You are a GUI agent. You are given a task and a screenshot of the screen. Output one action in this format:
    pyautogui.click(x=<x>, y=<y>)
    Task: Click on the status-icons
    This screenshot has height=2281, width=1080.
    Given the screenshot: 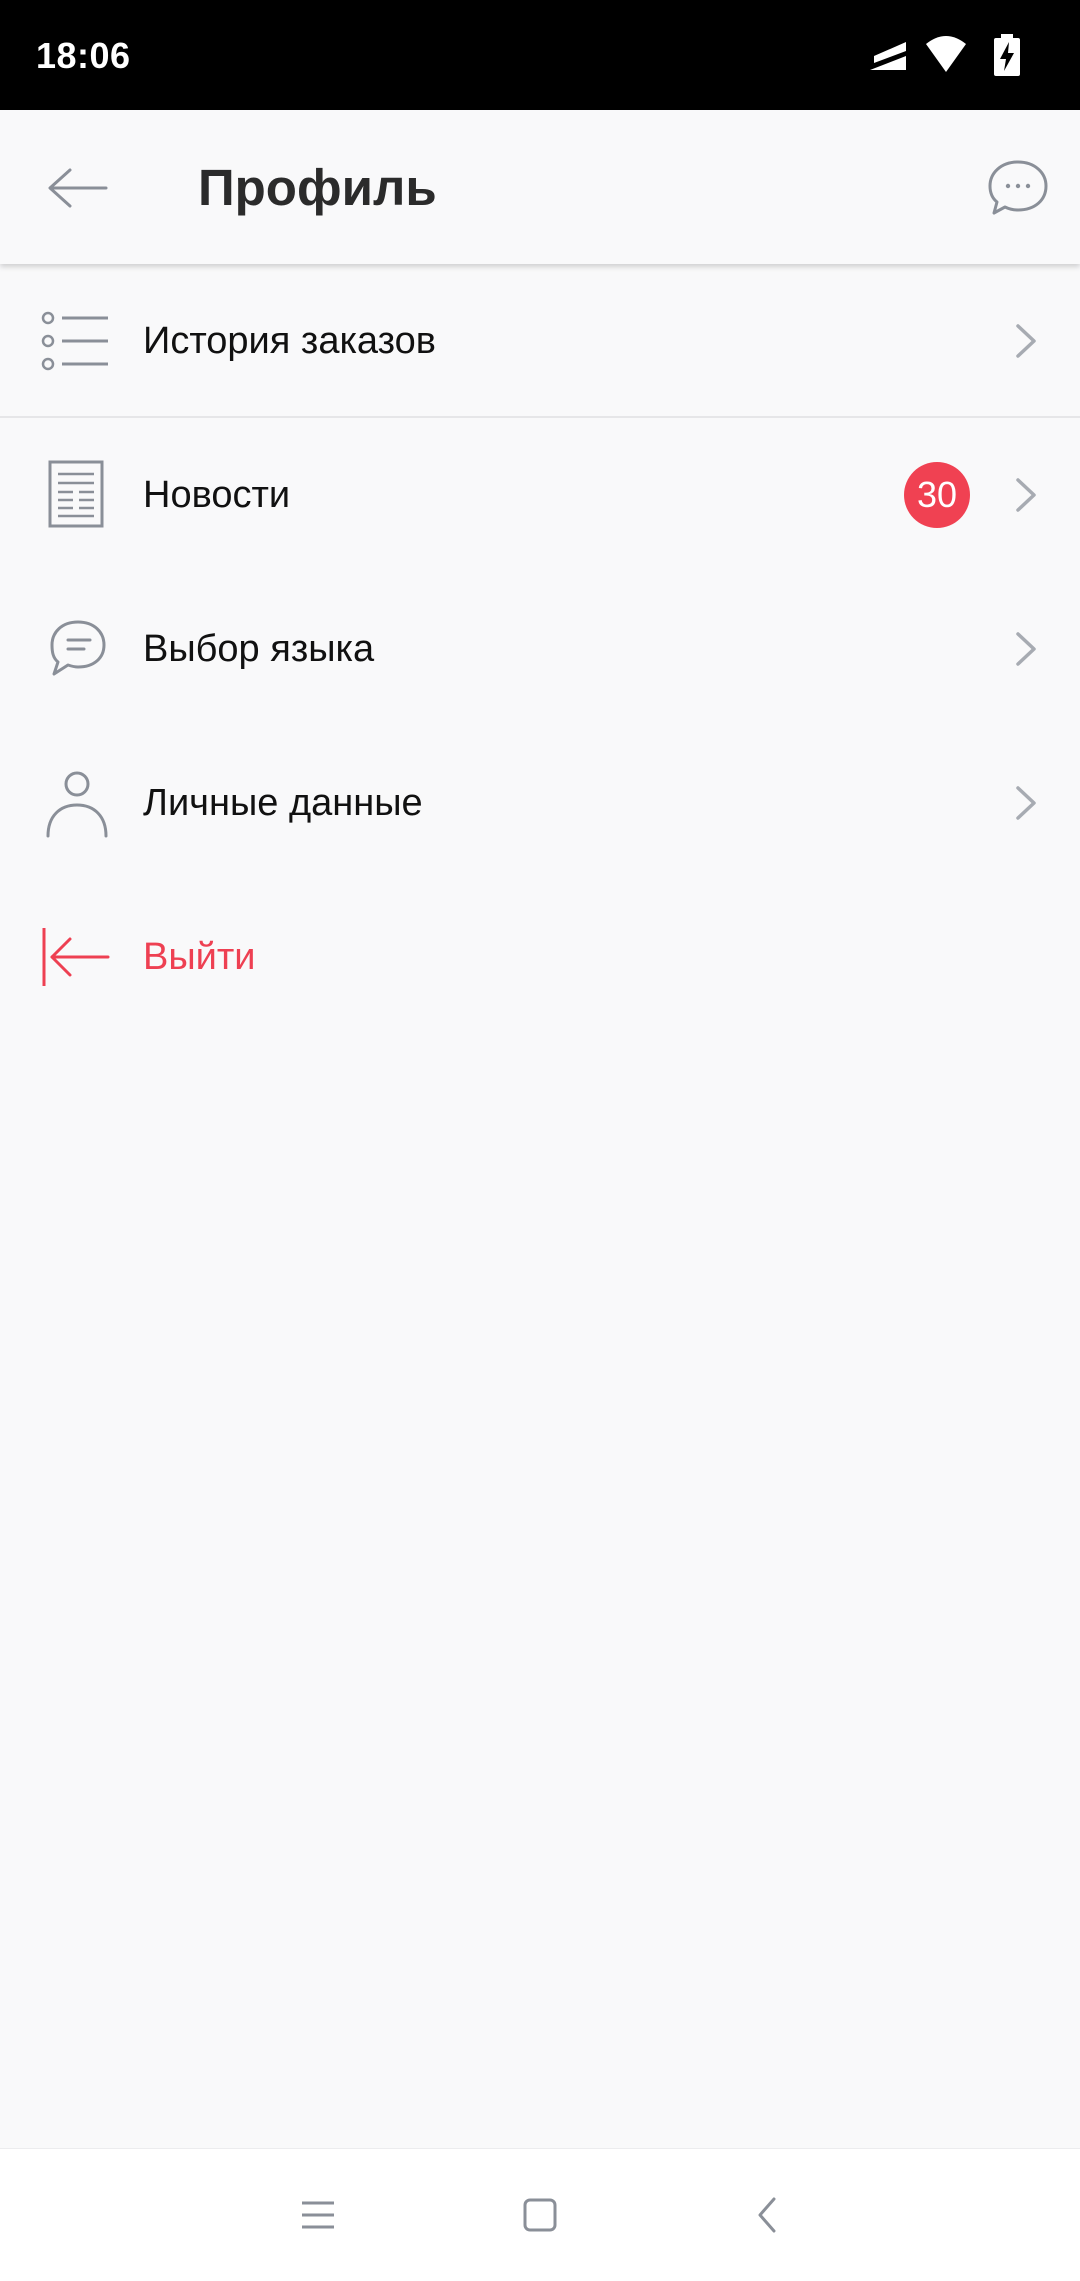 What is the action you would take?
    pyautogui.click(x=948, y=57)
    